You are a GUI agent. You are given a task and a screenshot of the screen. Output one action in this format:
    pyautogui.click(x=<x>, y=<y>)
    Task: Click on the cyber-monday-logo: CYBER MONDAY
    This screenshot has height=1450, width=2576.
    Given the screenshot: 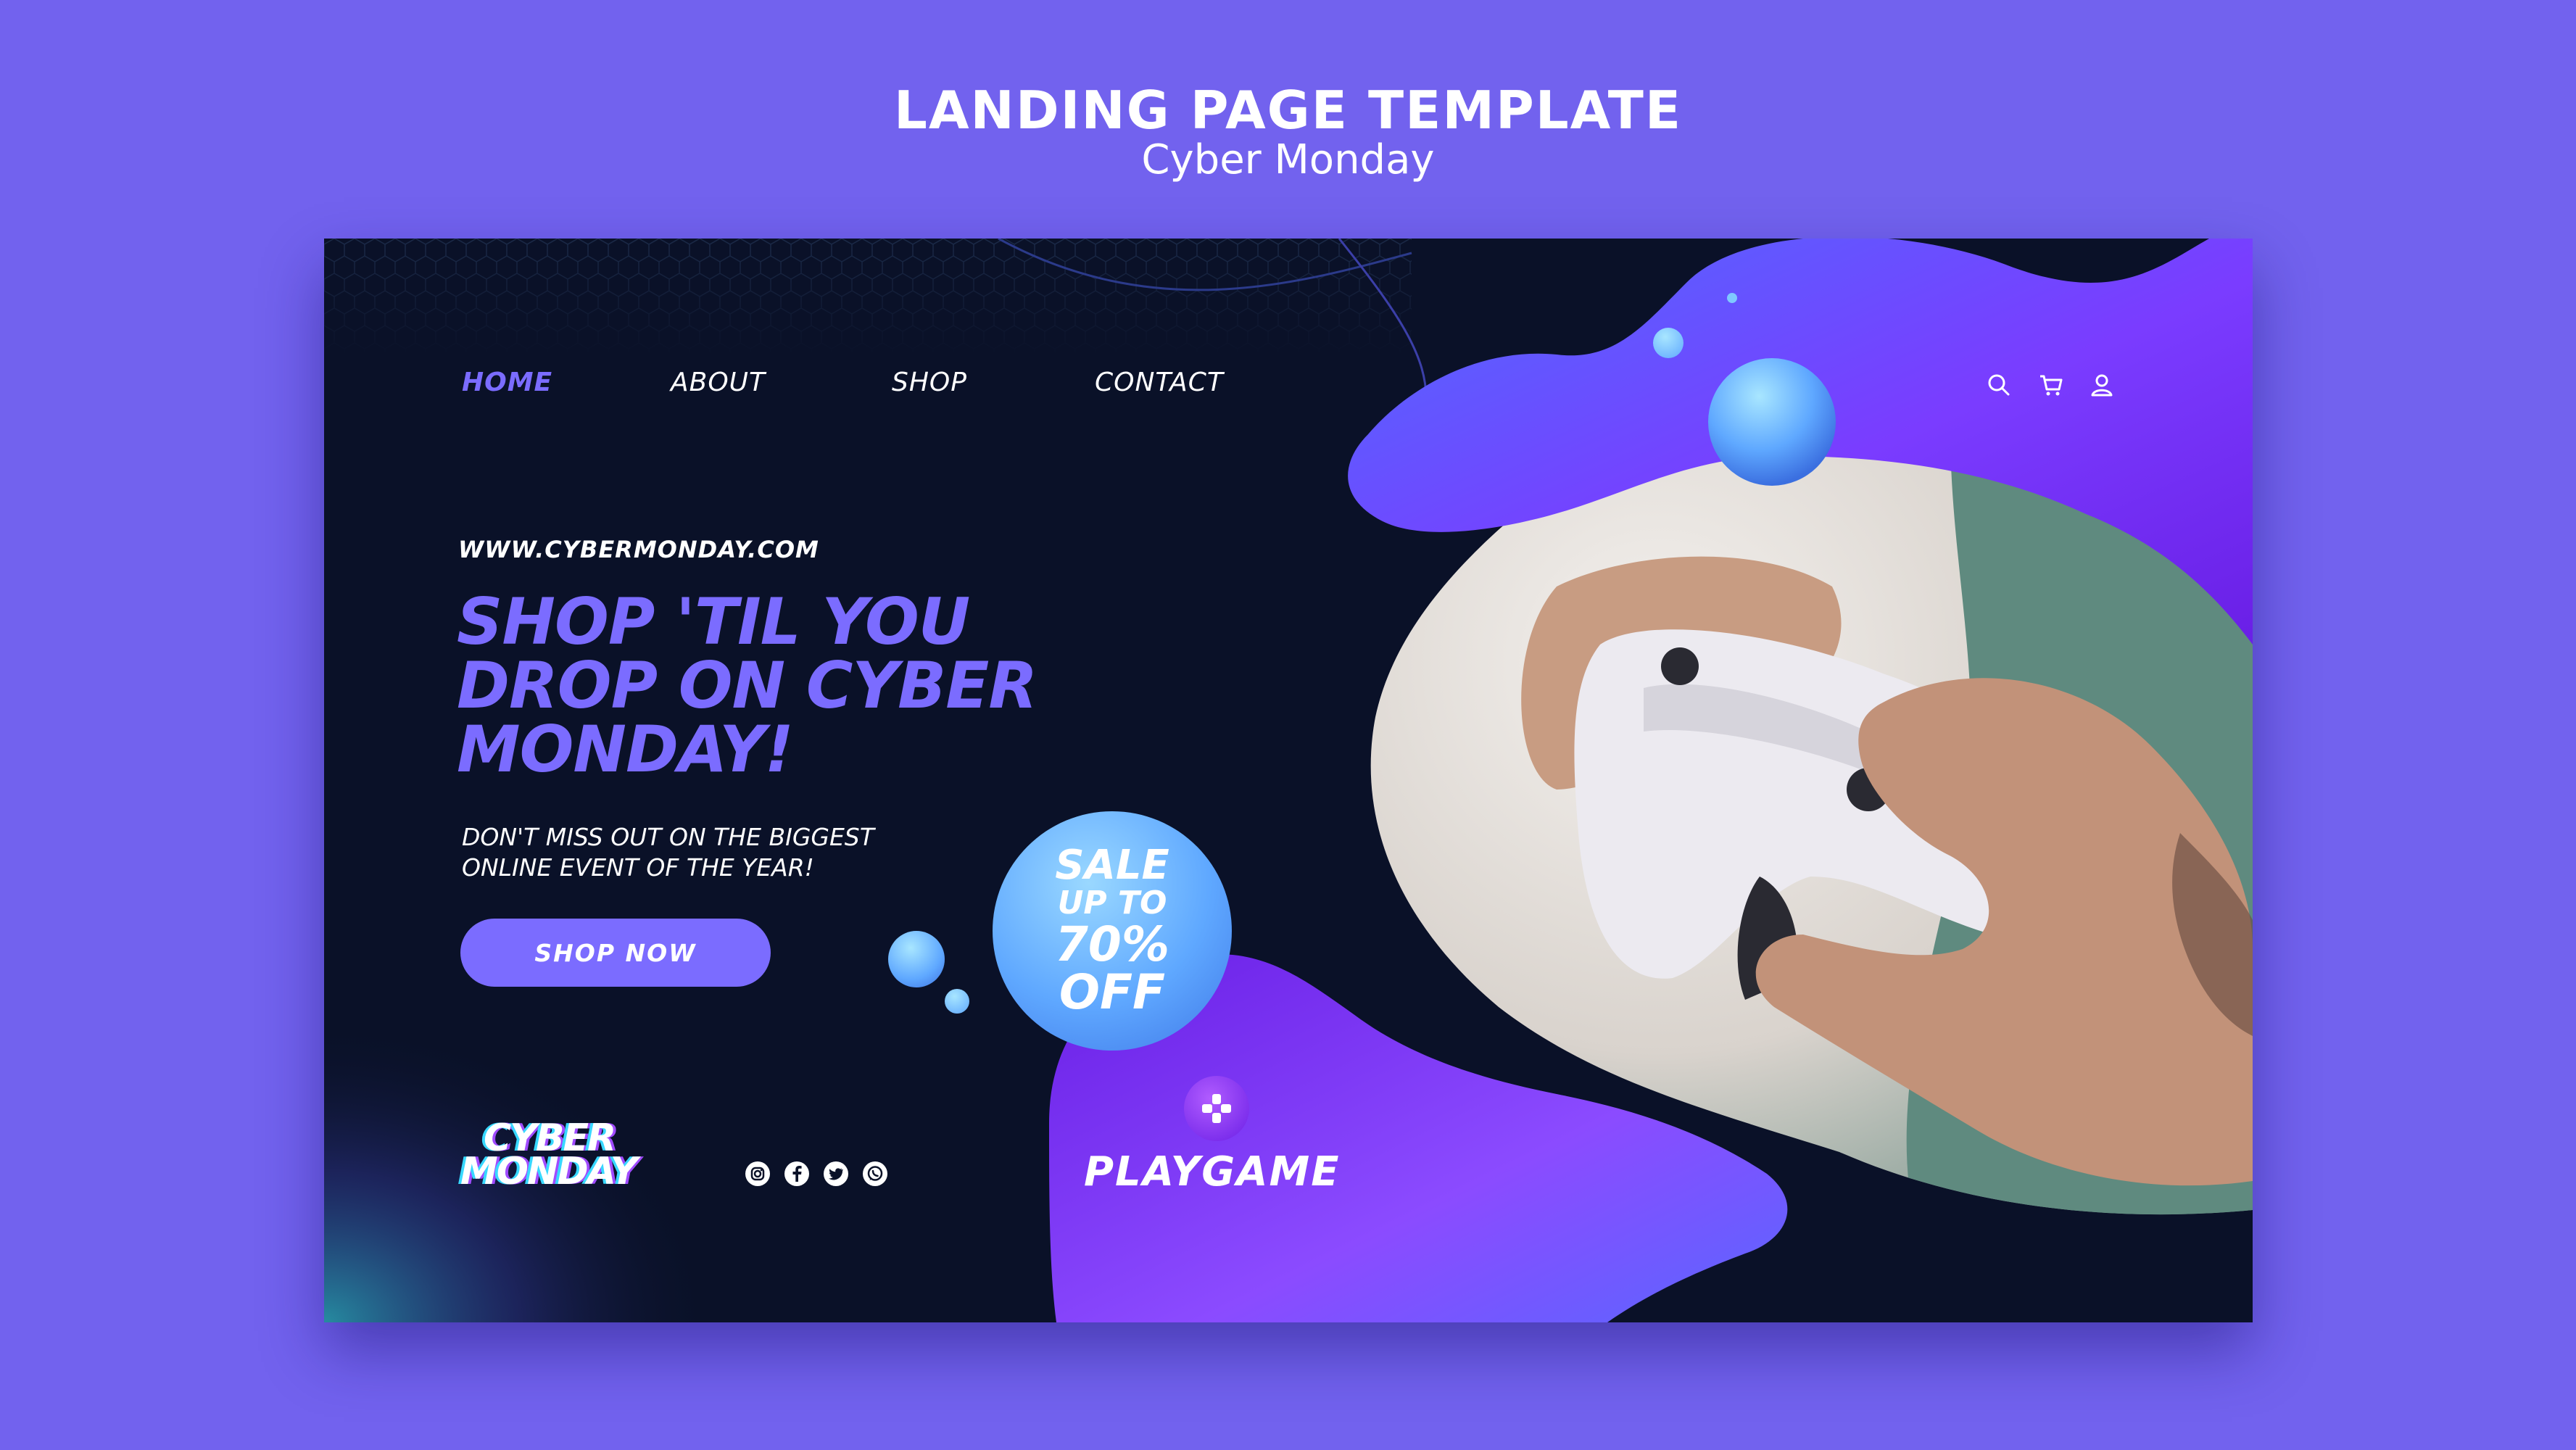 What is the action you would take?
    pyautogui.click(x=549, y=1156)
    